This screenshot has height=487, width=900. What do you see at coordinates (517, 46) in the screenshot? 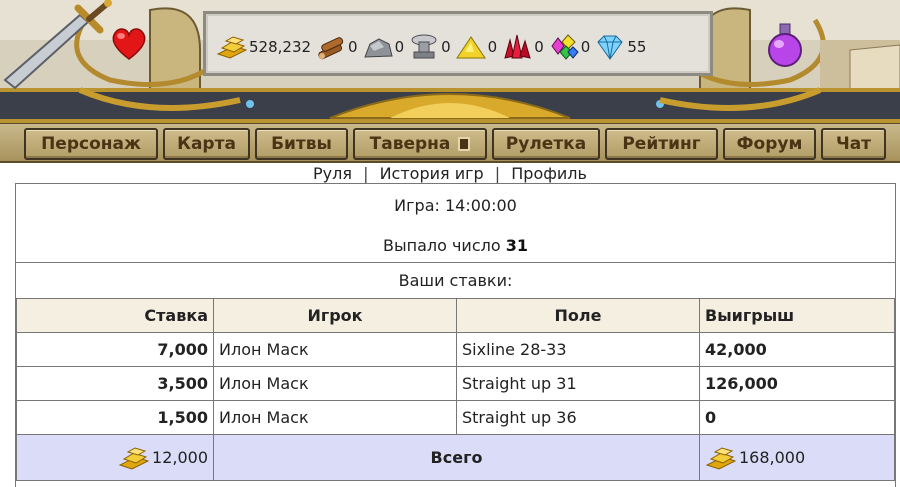
I see `red-crystal-icon` at bounding box center [517, 46].